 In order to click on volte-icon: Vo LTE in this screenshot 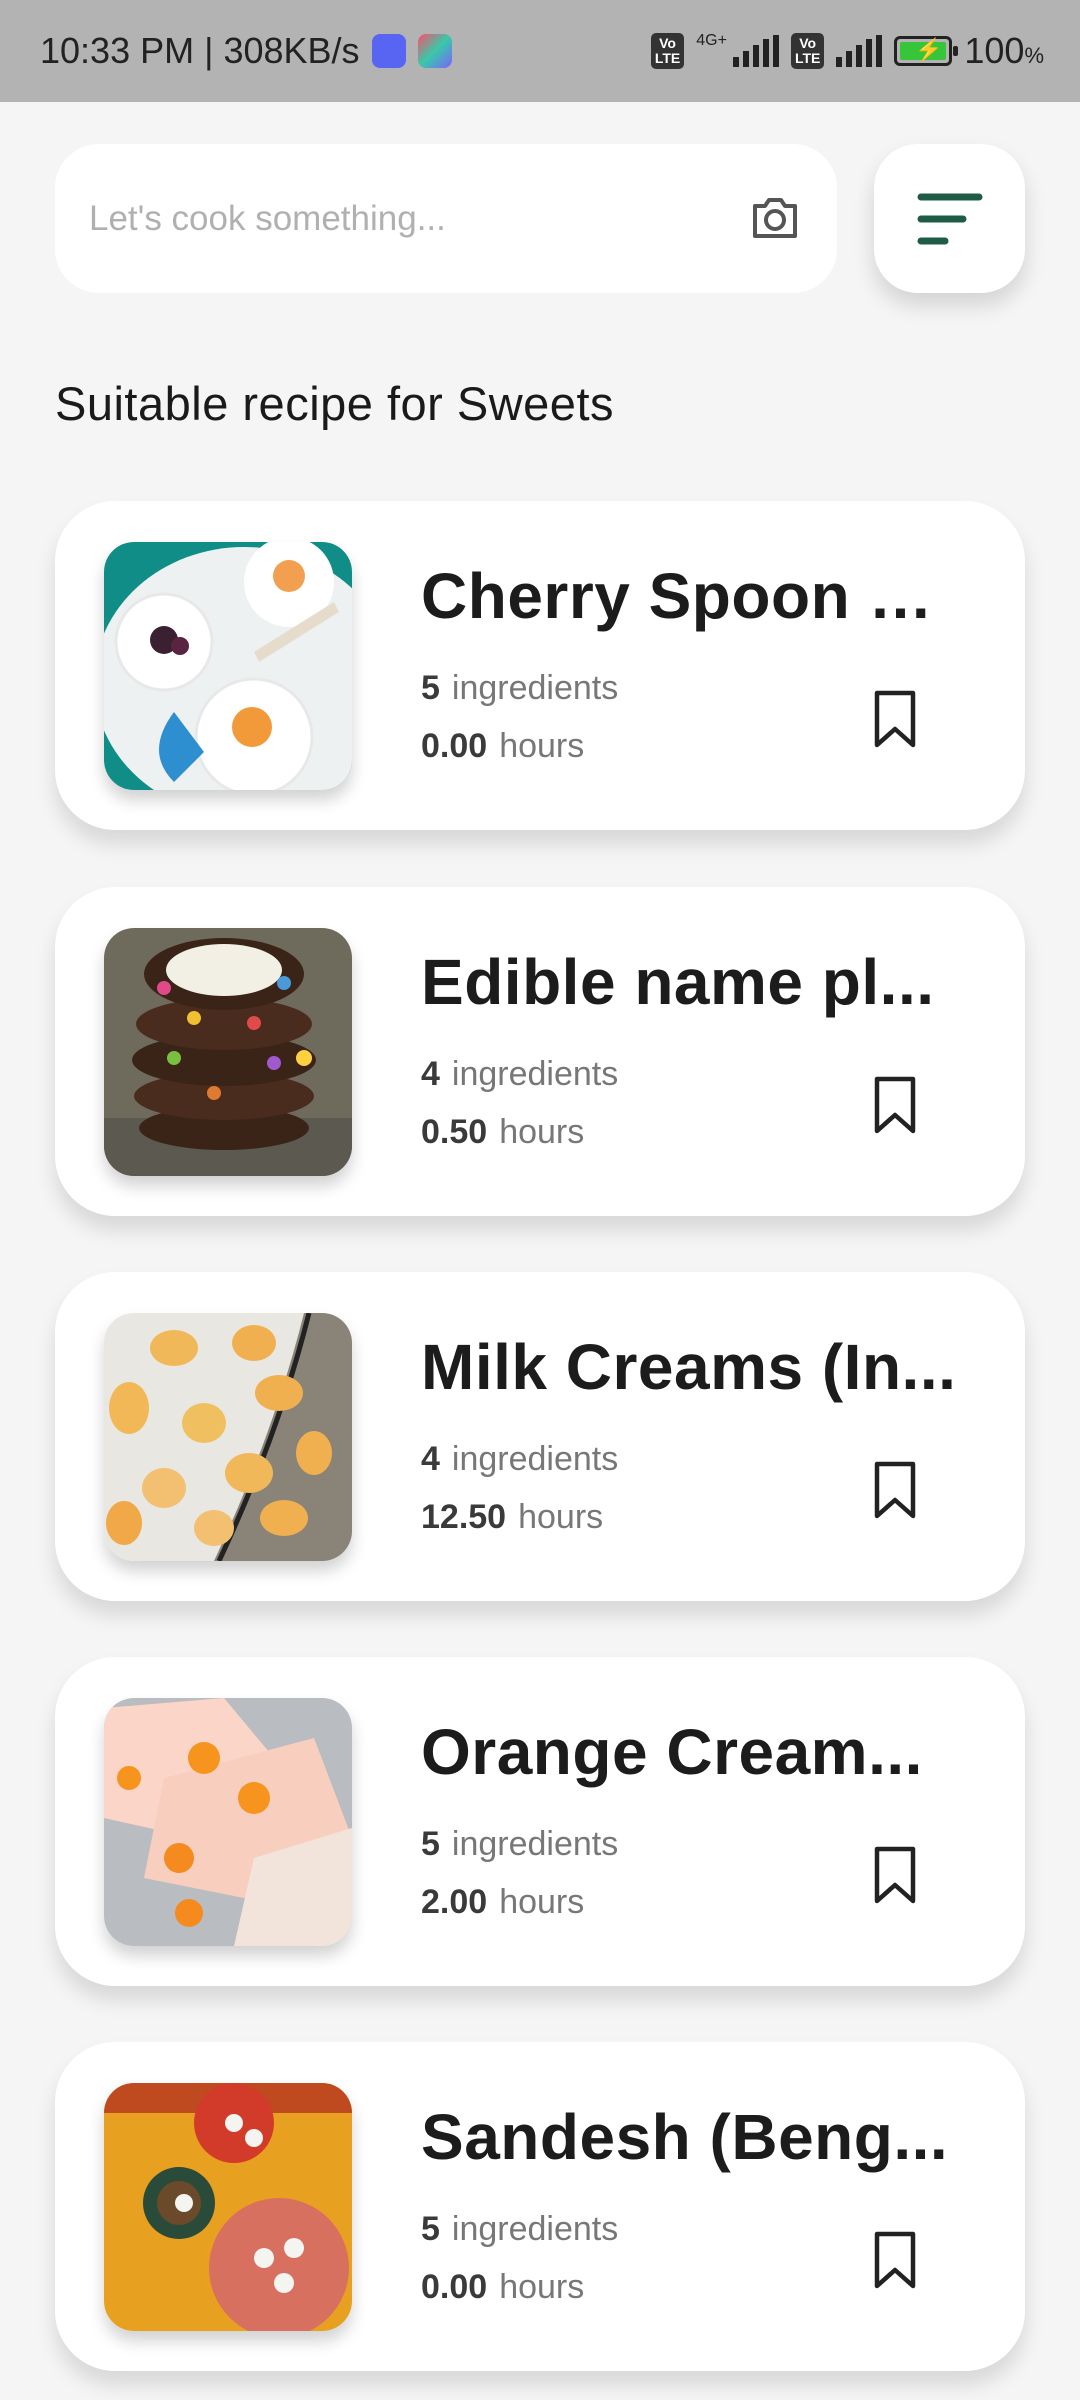, I will do `click(667, 51)`.